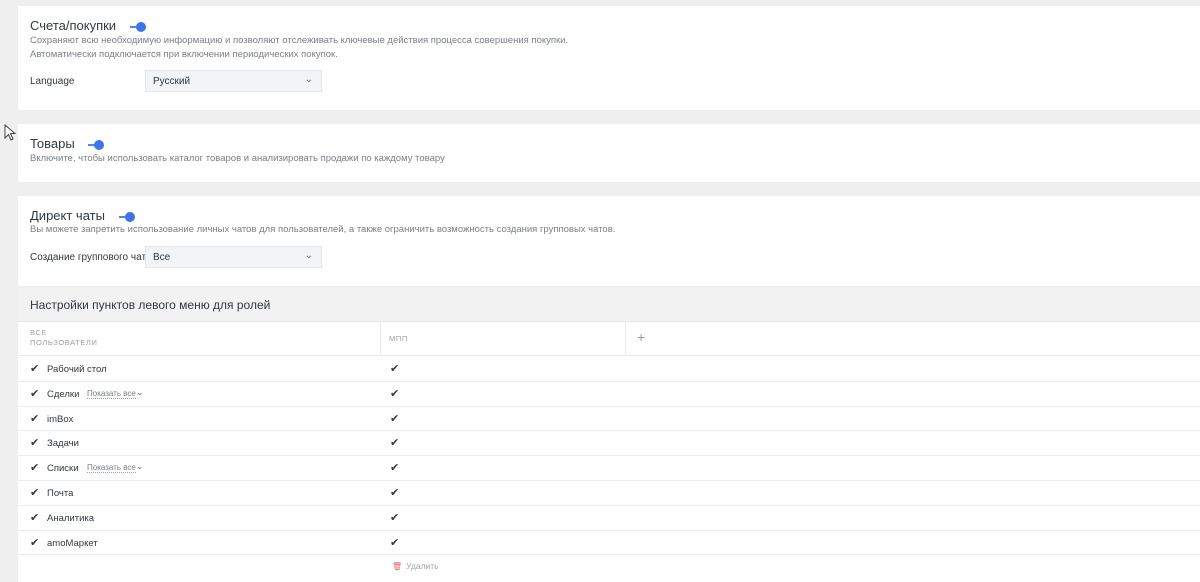  I want to click on delete-role-button: 🗑 Удалить, so click(415, 566).